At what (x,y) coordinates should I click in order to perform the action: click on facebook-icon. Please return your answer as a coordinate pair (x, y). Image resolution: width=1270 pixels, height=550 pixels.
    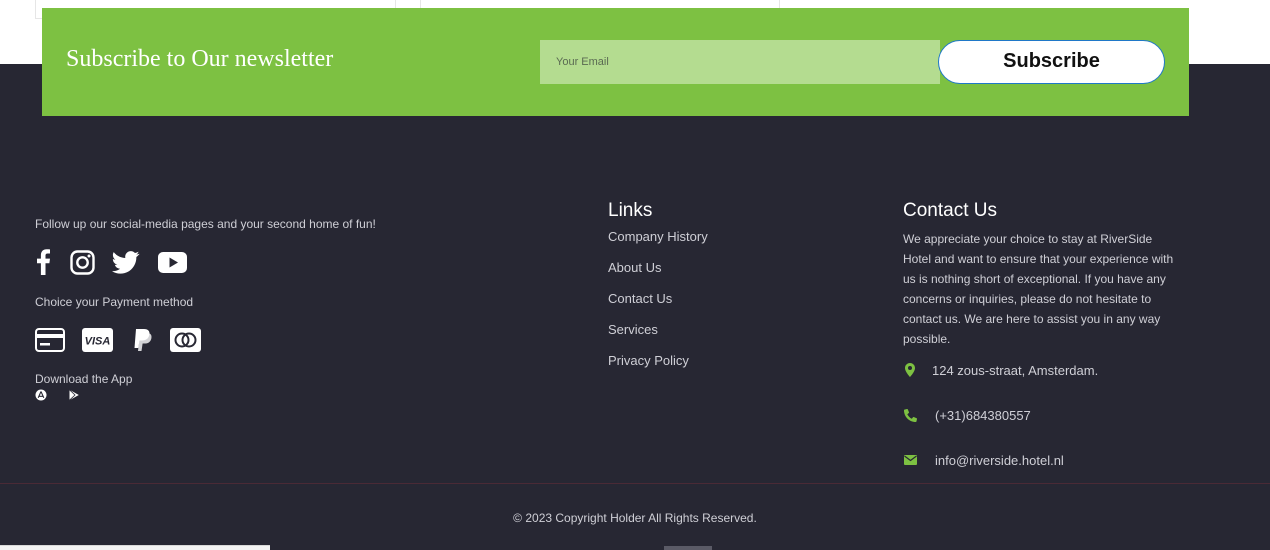
    Looking at the image, I should click on (43, 262).